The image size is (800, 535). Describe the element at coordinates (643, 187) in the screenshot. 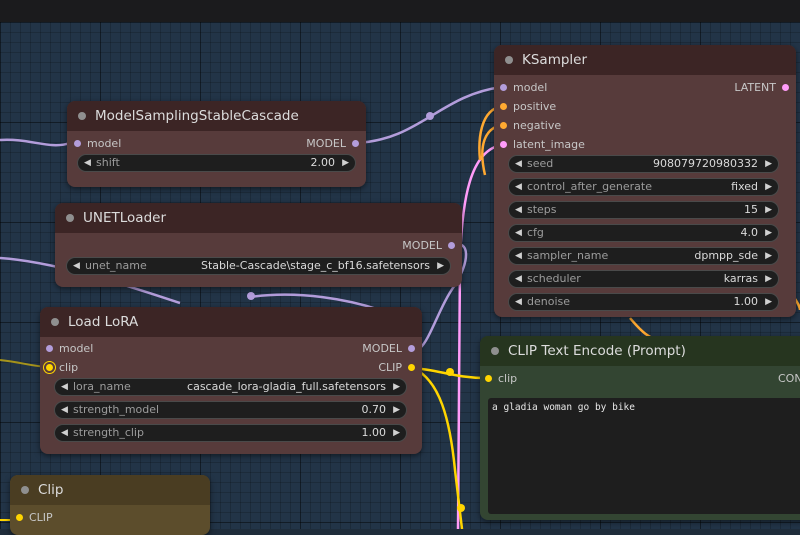

I see `widget-control-after-generate: ◀ control_after_generate fixed ▶` at that location.